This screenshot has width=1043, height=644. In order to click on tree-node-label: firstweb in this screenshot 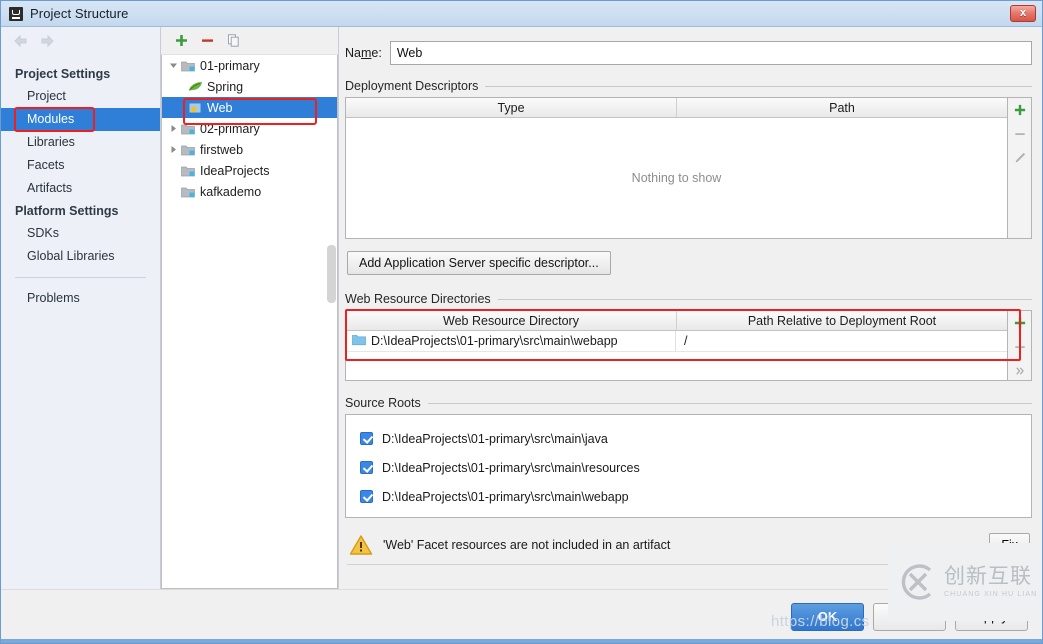, I will do `click(222, 149)`.